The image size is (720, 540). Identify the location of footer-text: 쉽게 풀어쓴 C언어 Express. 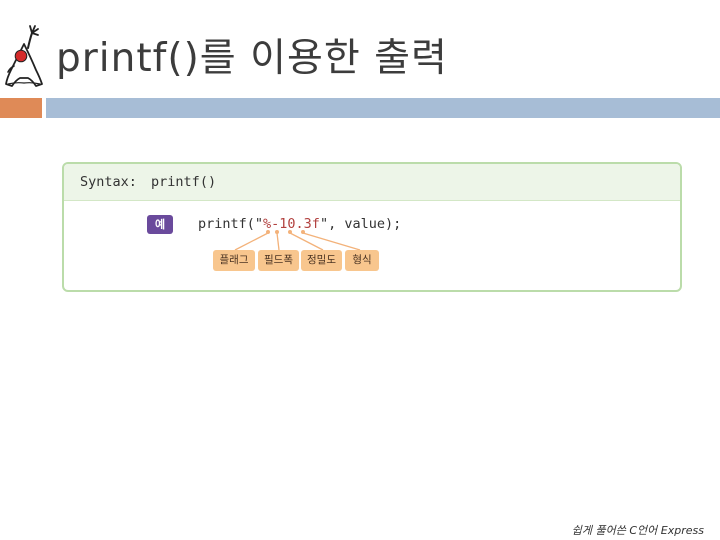
(637, 530).